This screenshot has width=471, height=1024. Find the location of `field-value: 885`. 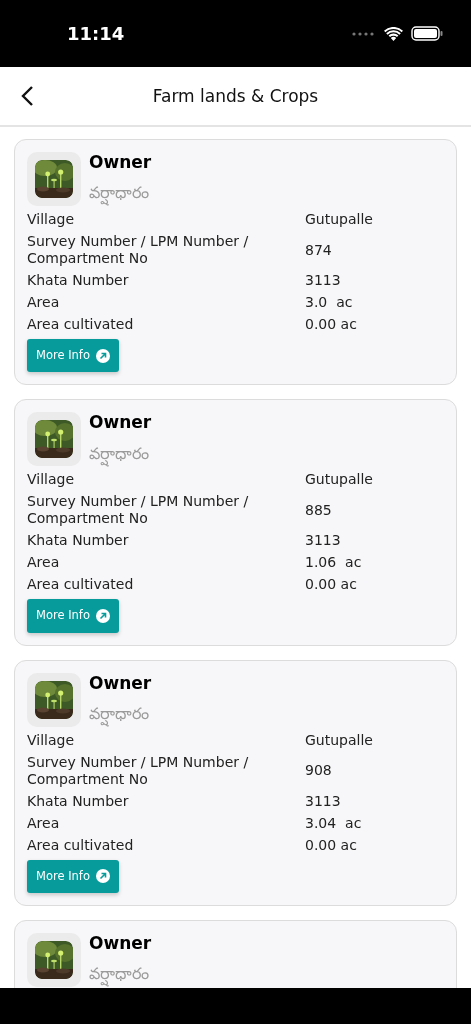

field-value: 885 is located at coordinates (318, 510).